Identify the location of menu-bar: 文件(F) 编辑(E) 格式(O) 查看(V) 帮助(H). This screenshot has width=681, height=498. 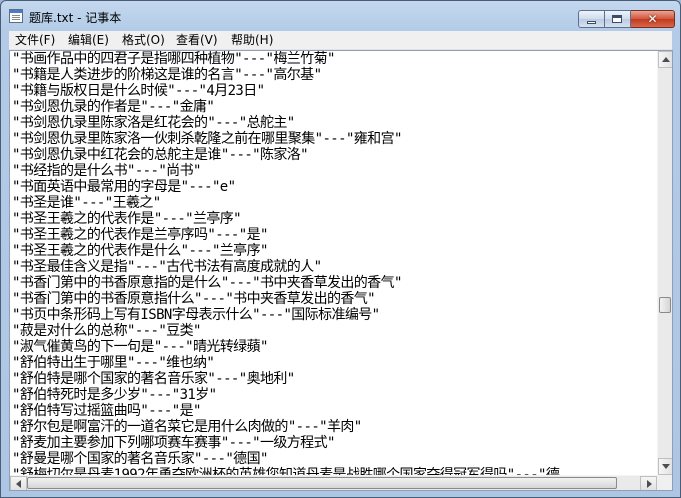
(340, 40).